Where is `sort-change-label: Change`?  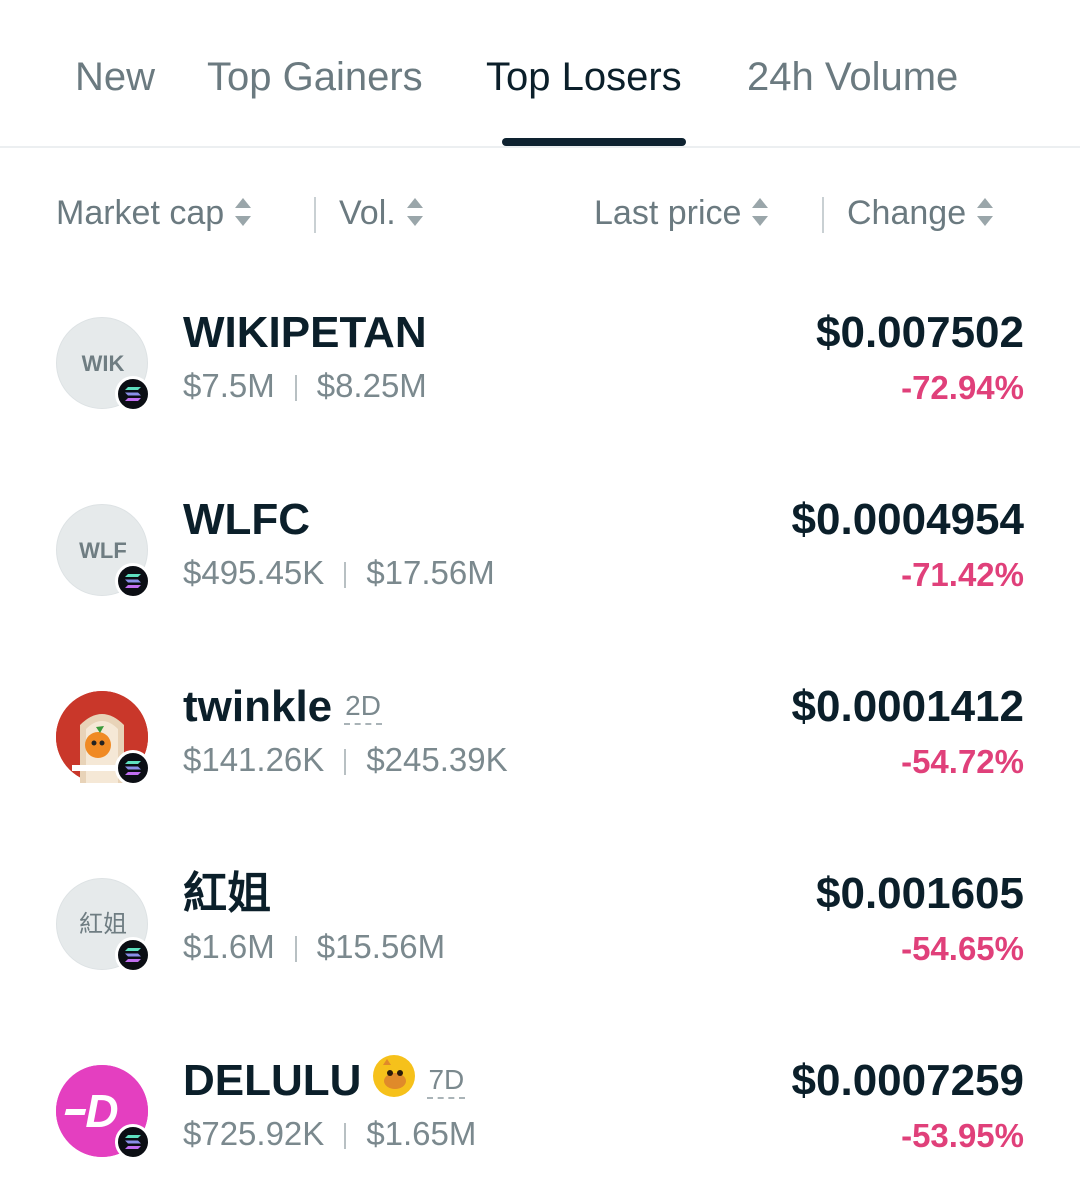 sort-change-label: Change is located at coordinates (907, 213).